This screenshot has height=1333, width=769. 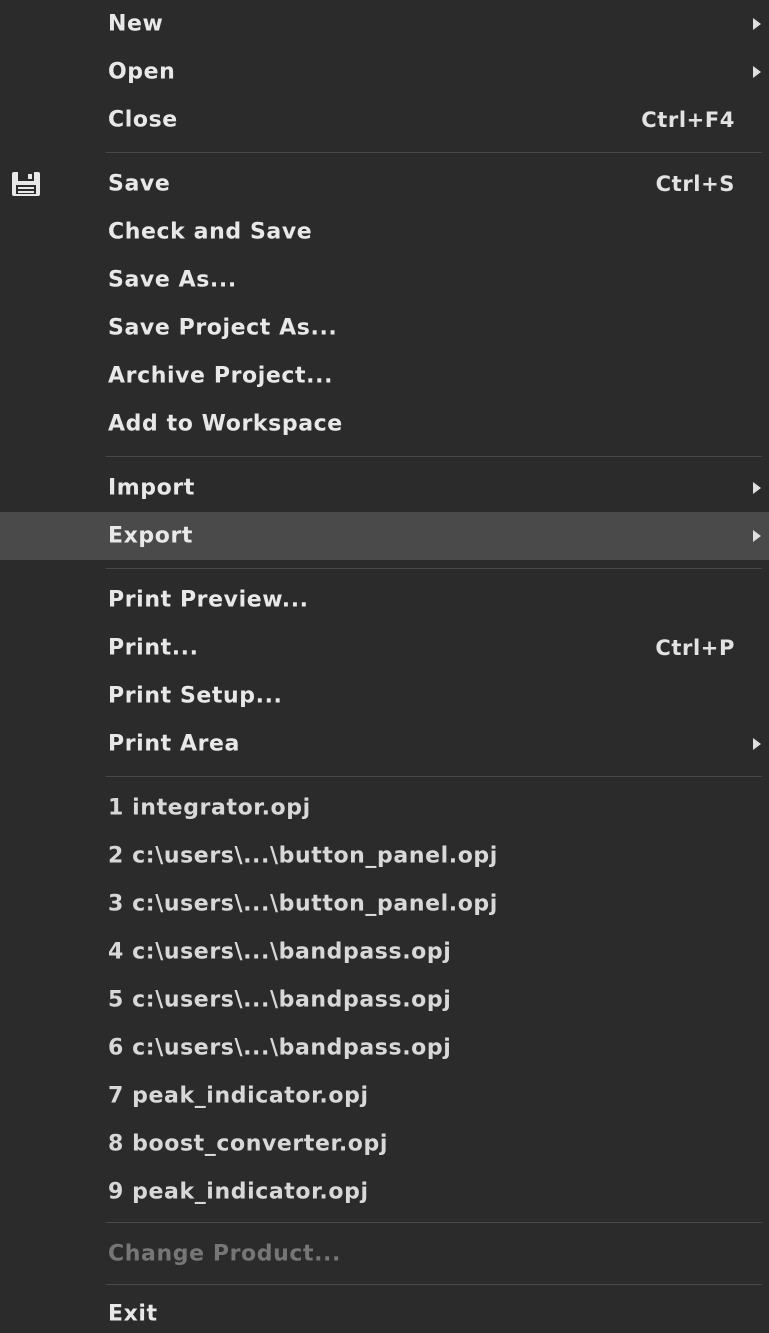 What do you see at coordinates (384, 808) in the screenshot?
I see `recent-file-item: 1 integrator.opj` at bounding box center [384, 808].